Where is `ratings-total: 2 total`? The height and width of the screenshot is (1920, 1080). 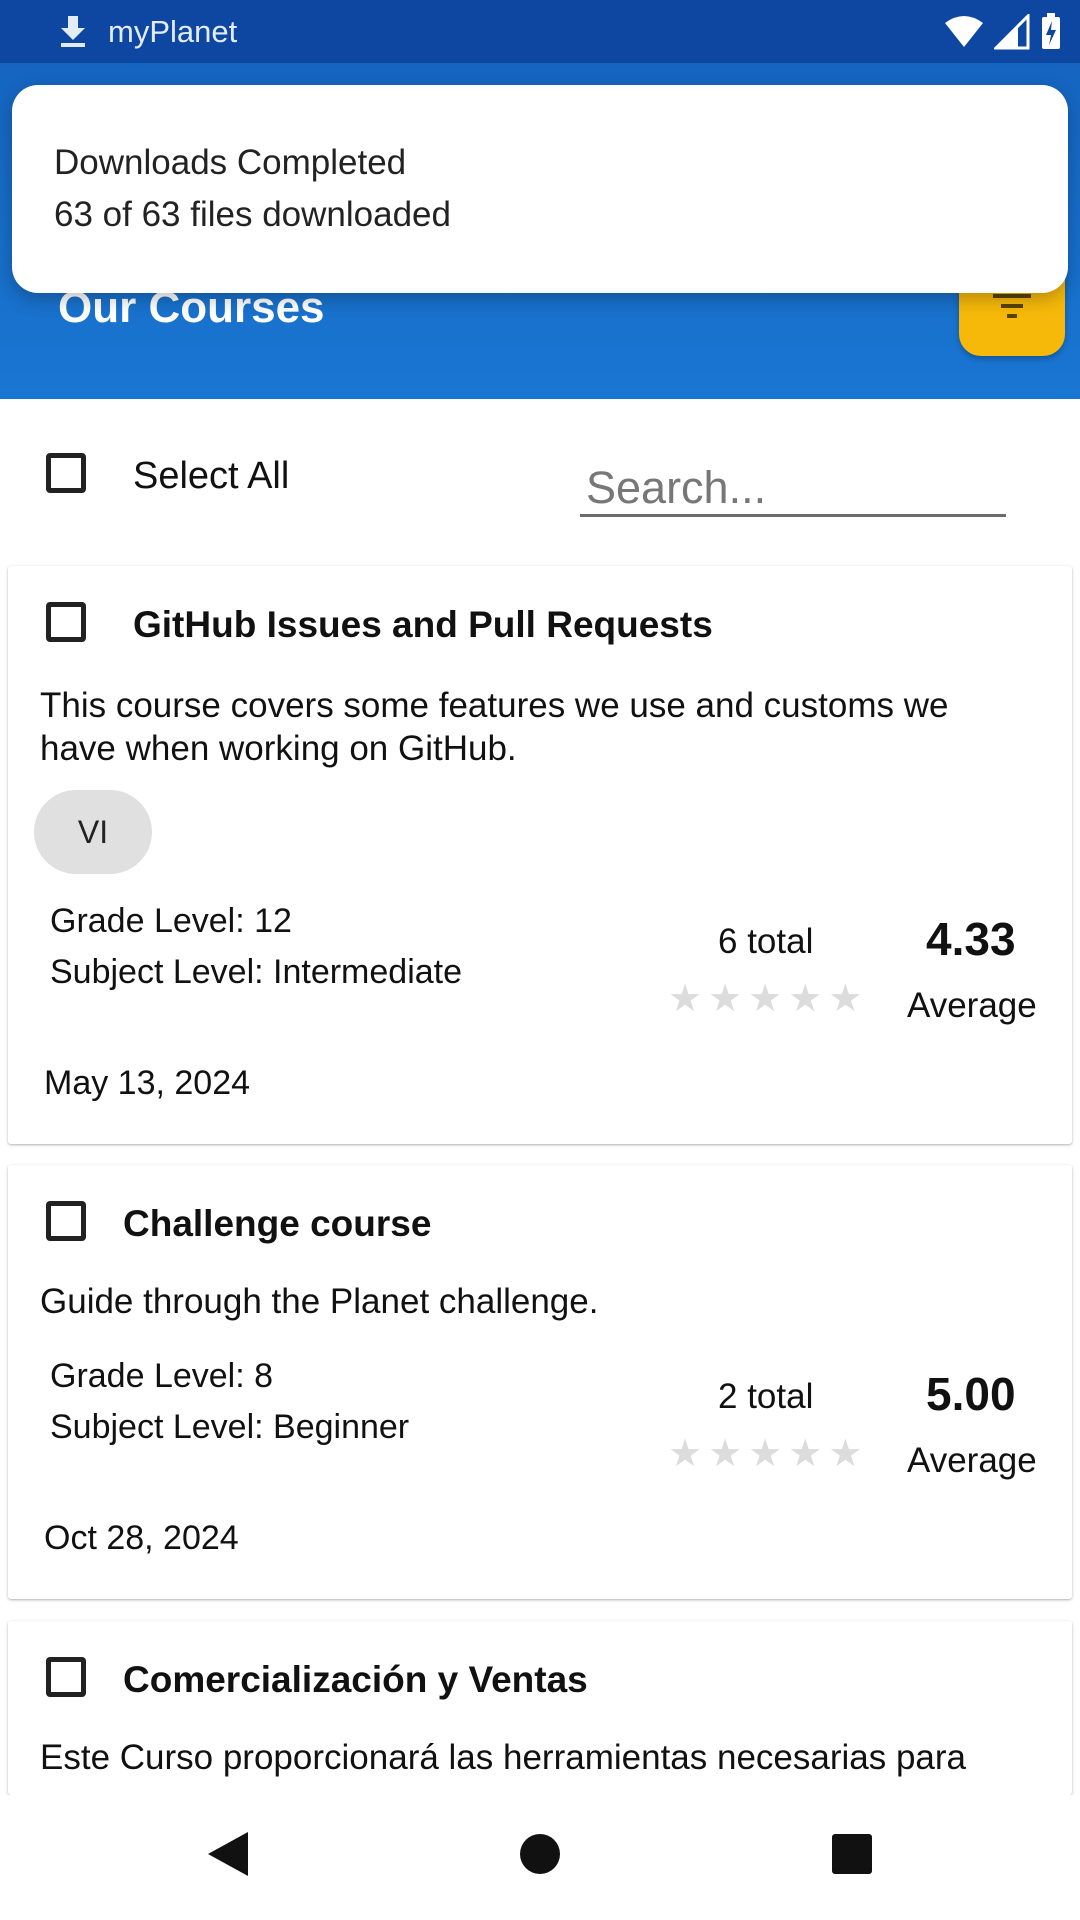
ratings-total: 2 total is located at coordinates (766, 1396).